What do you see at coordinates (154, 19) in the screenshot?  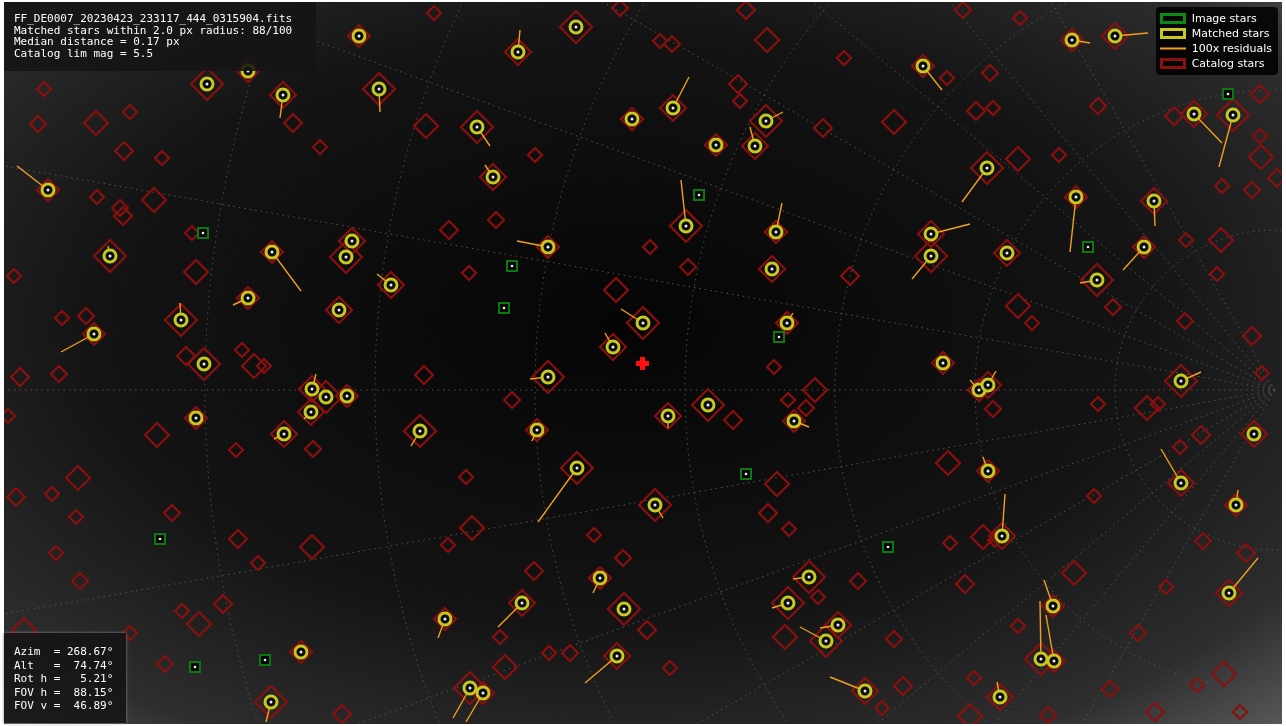 I see `info-line: FF_DE0007_20230423_233117_444_0315904.fits` at bounding box center [154, 19].